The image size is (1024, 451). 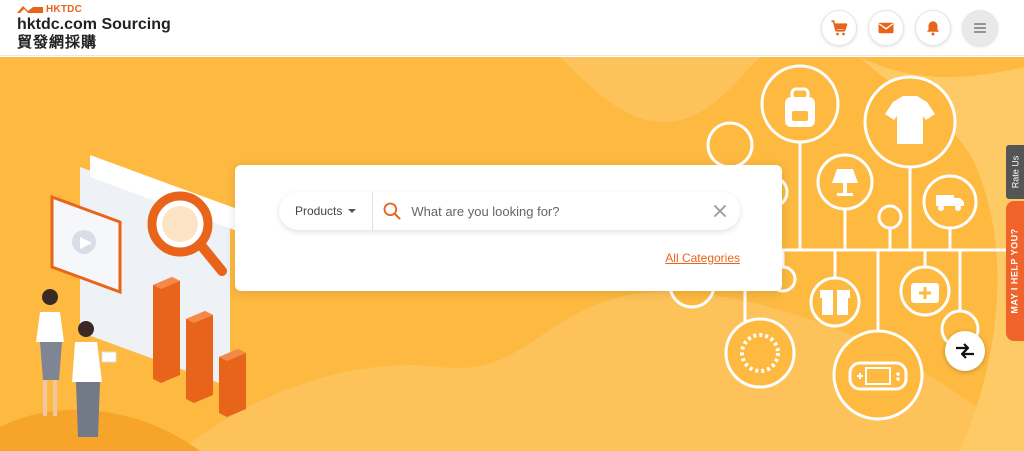 I want to click on cart-button, so click(x=839, y=28).